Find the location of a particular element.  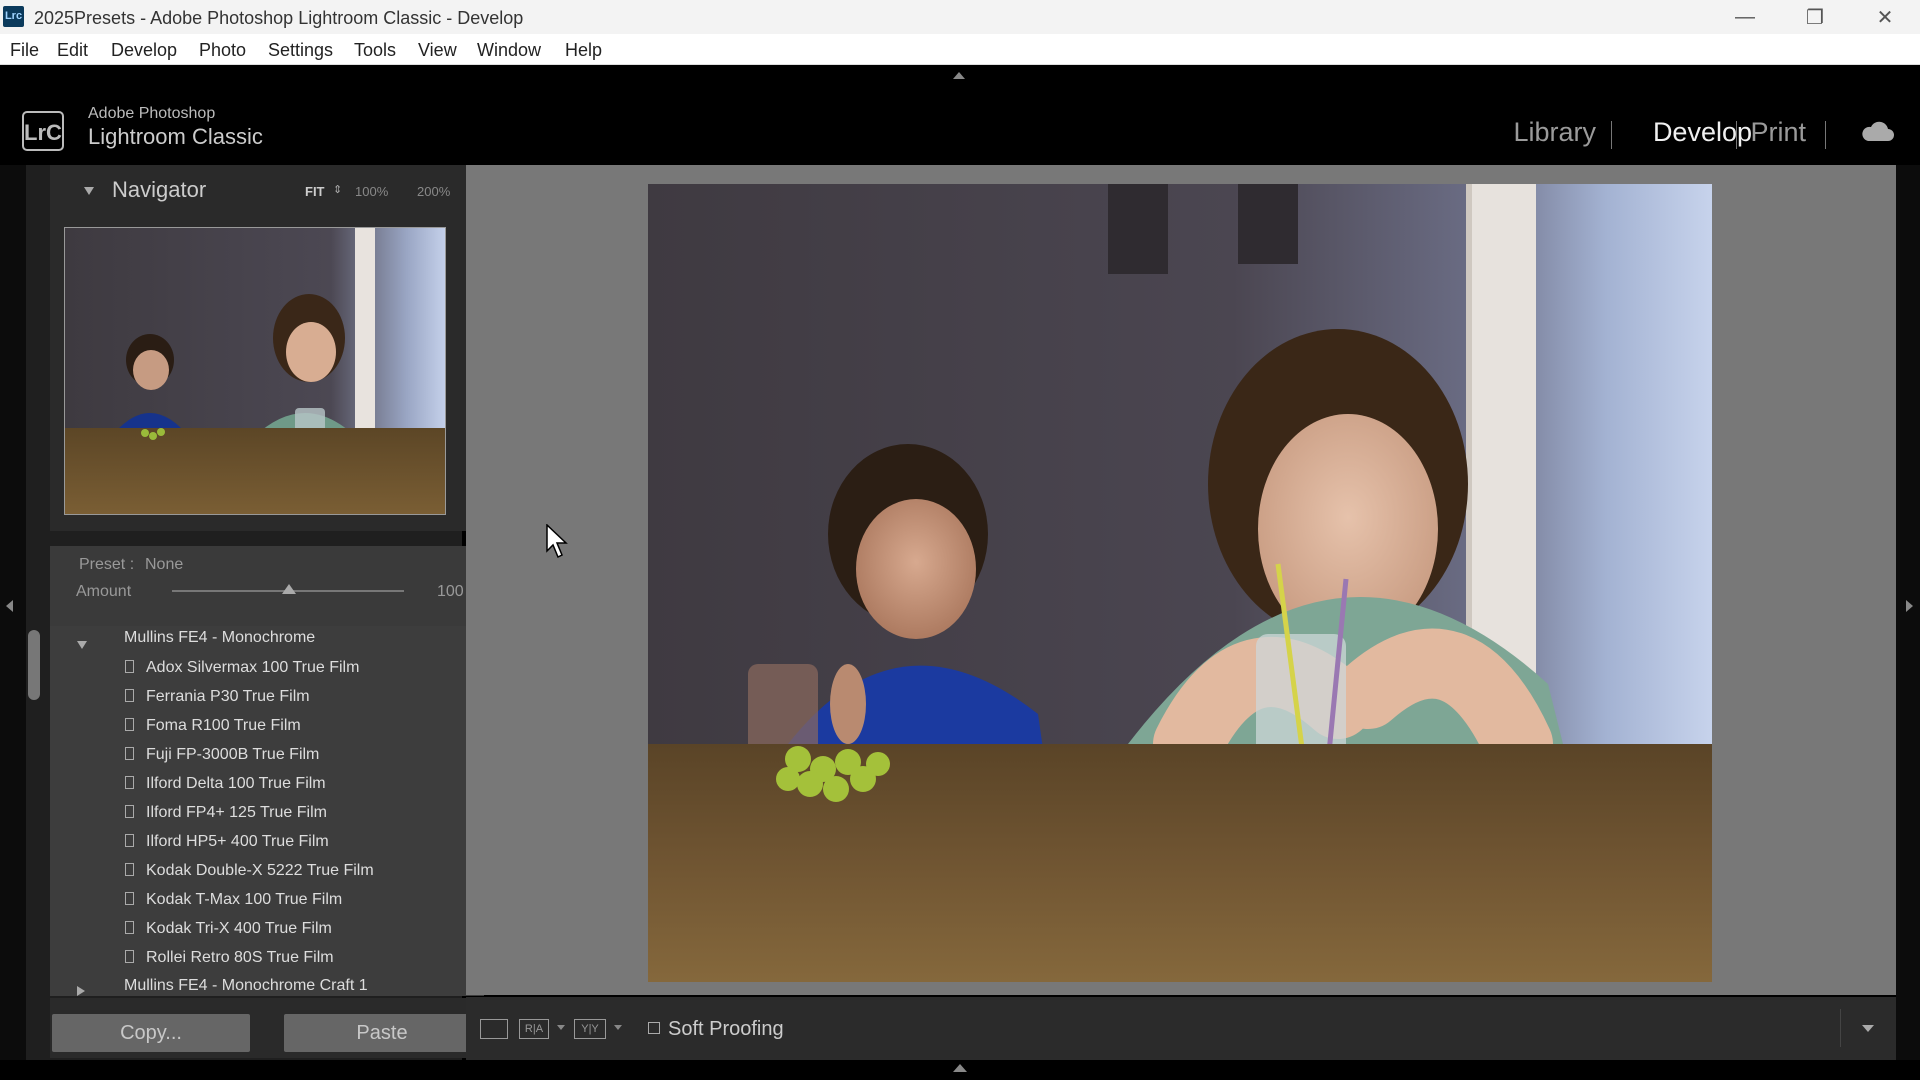

restore-button: ❐ is located at coordinates (1815, 17).